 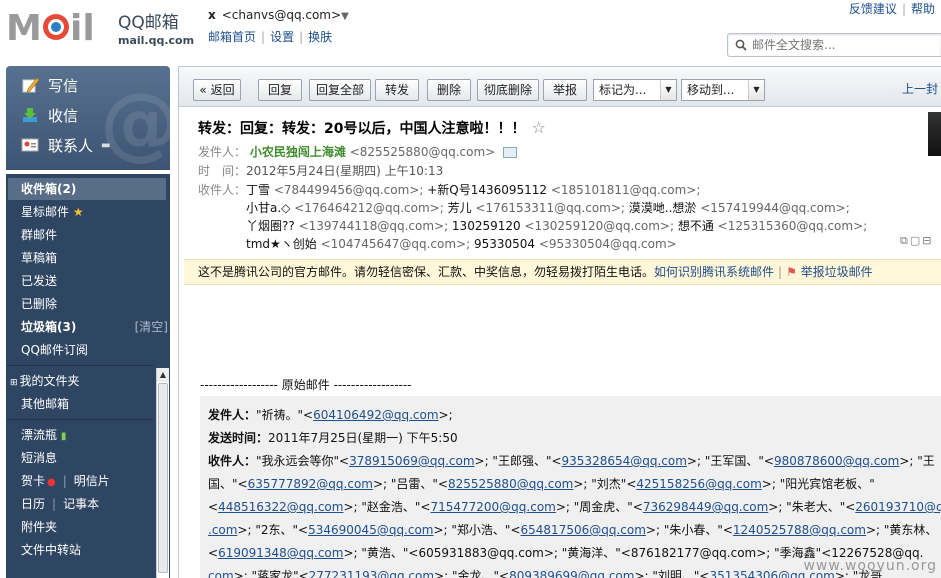 What do you see at coordinates (282, 37) in the screenshot?
I see `settings-link: 设置` at bounding box center [282, 37].